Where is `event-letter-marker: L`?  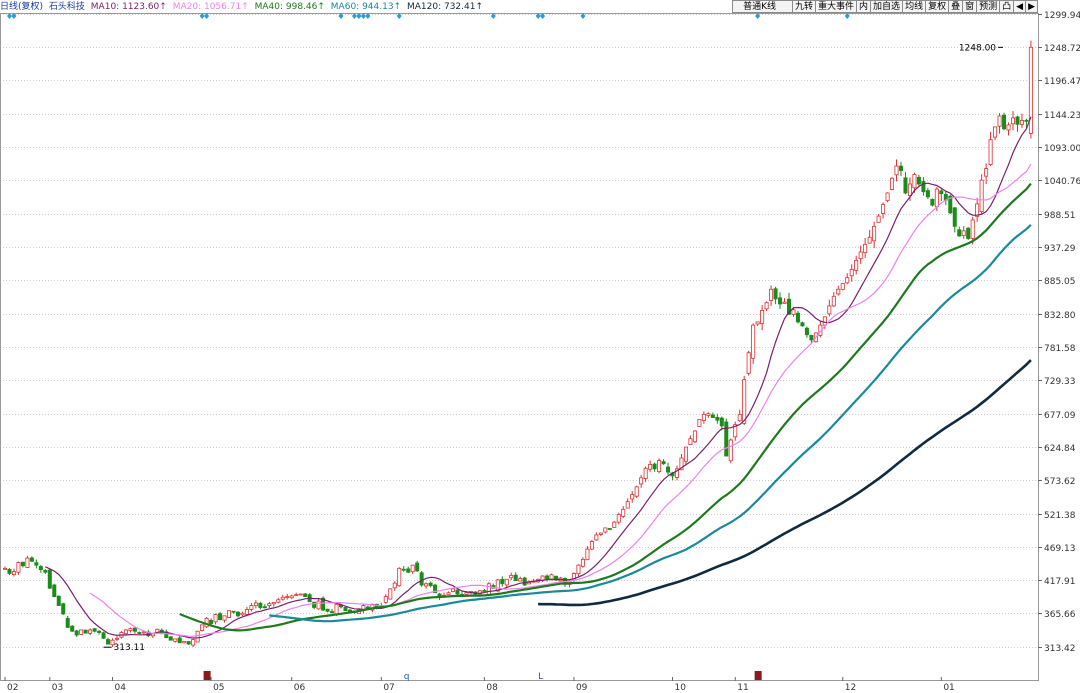
event-letter-marker: L is located at coordinates (540, 677).